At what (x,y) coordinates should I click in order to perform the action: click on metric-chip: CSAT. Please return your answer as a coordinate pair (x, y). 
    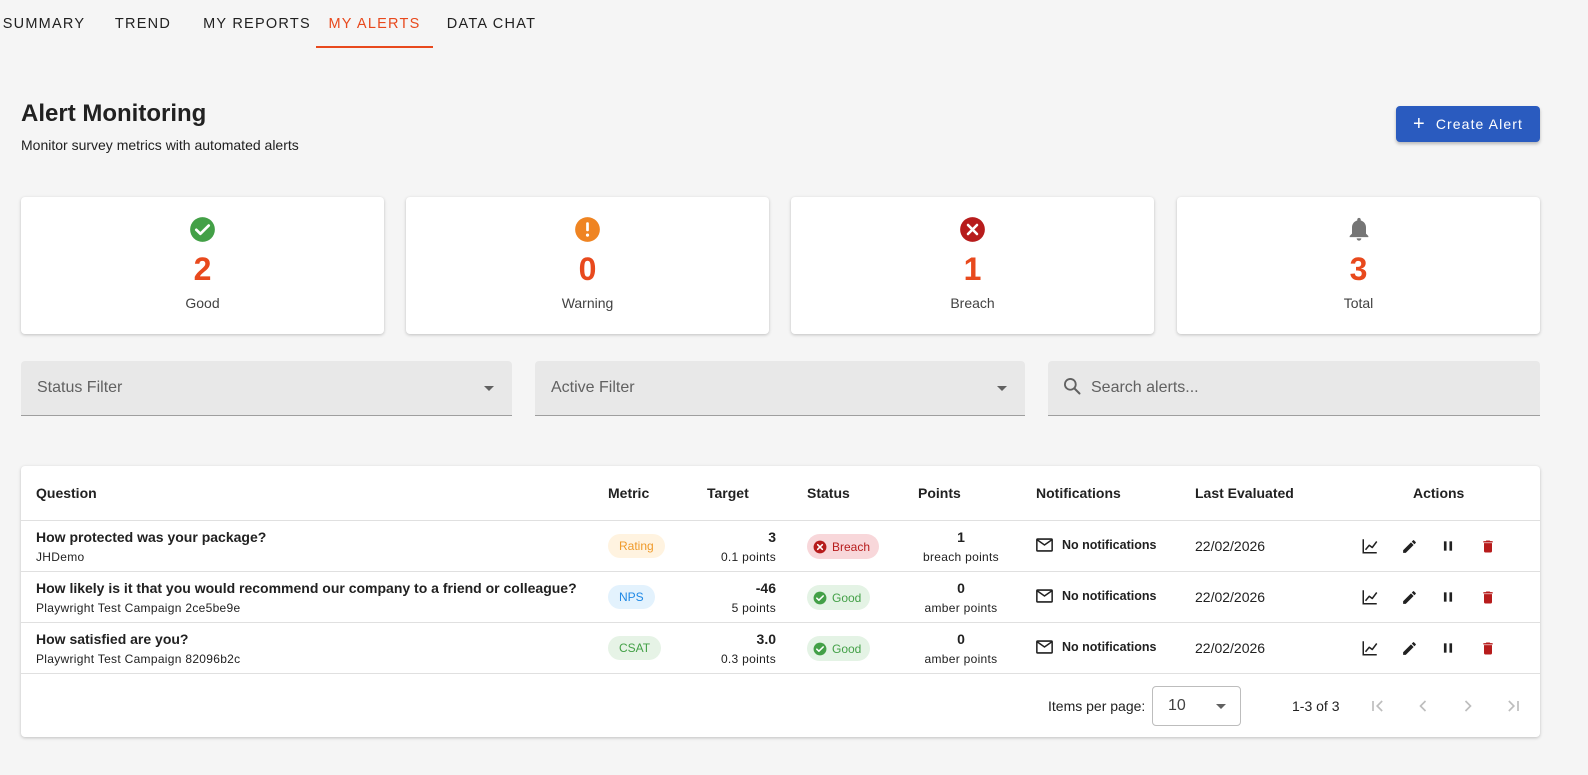
    Looking at the image, I should click on (635, 648).